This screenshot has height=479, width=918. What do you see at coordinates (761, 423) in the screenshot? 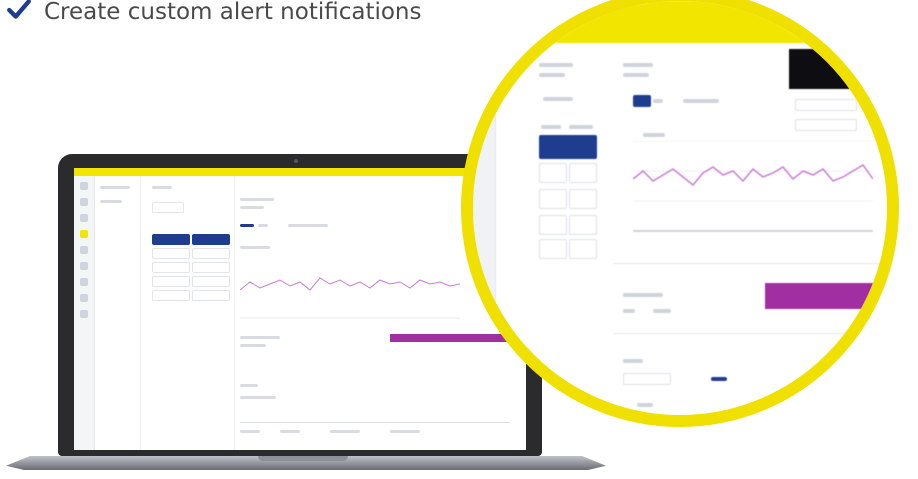
I see `mag-table-divider` at bounding box center [761, 423].